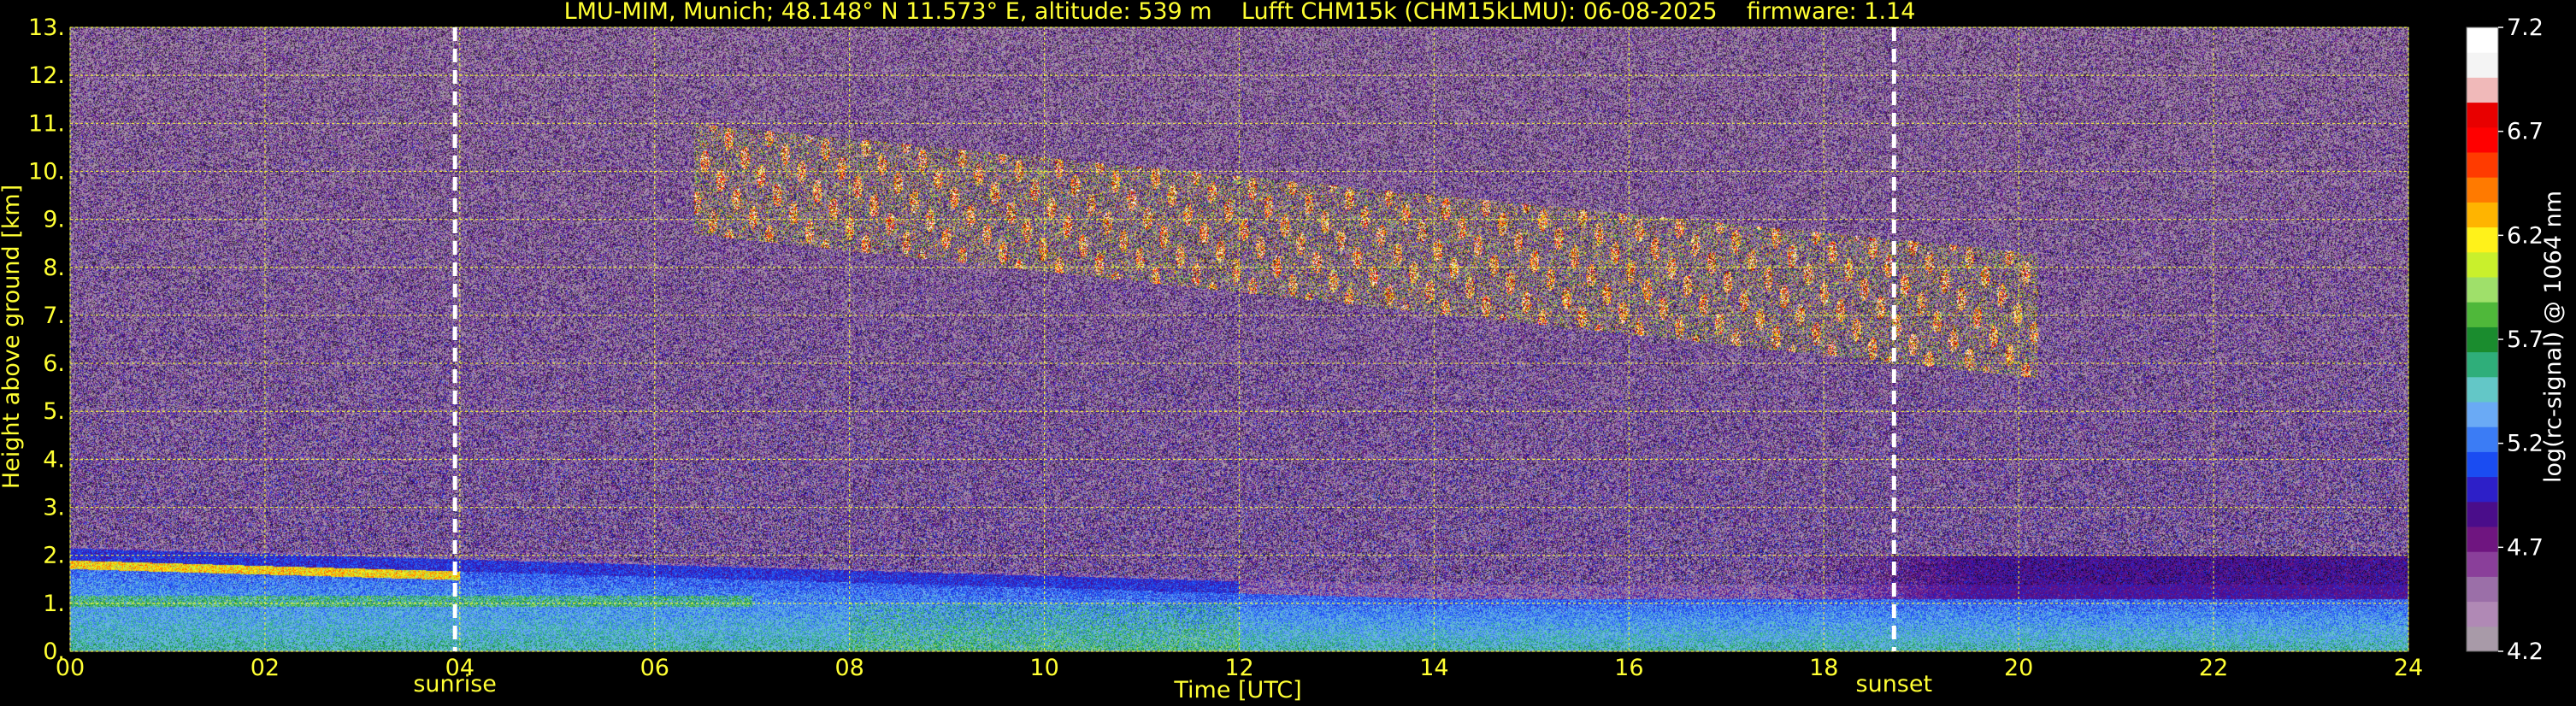 The width and height of the screenshot is (2576, 706). Describe the element at coordinates (54, 651) in the screenshot. I see `y-tick-label: 0.` at that location.